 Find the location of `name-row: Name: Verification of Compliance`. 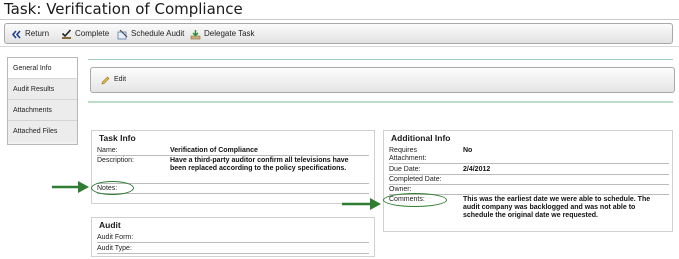

name-row: Name: Verification of Compliance is located at coordinates (233, 151).